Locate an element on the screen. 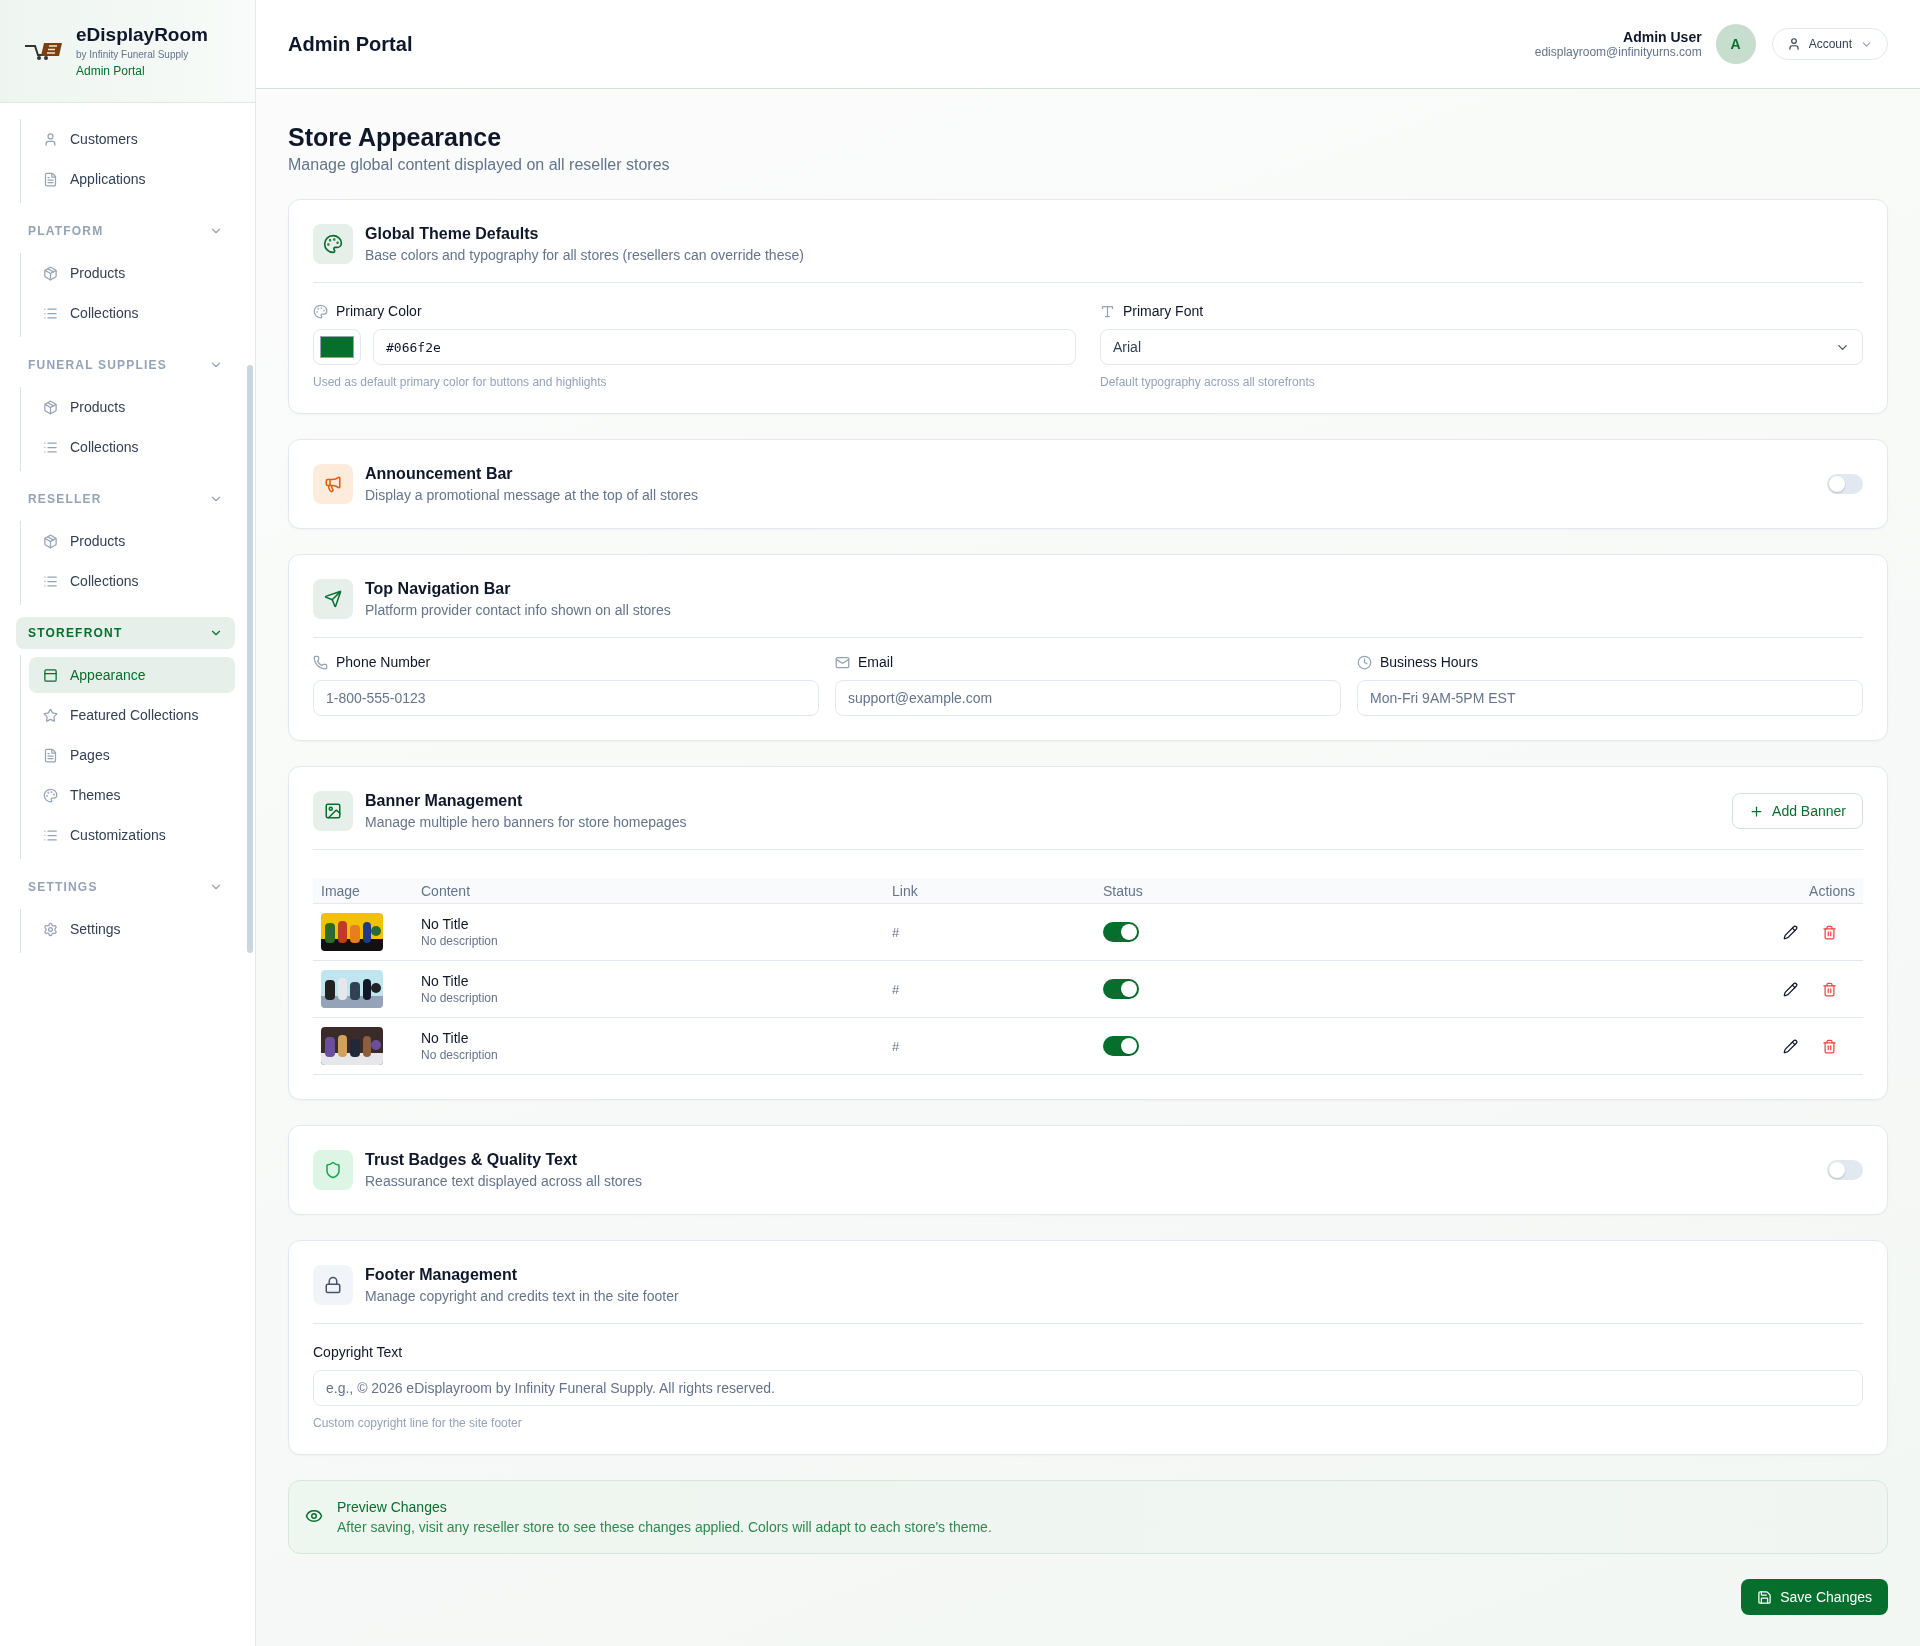 This screenshot has width=1920, height=1646. card-description: Manage multiple hero banners for store homepages is located at coordinates (526, 822).